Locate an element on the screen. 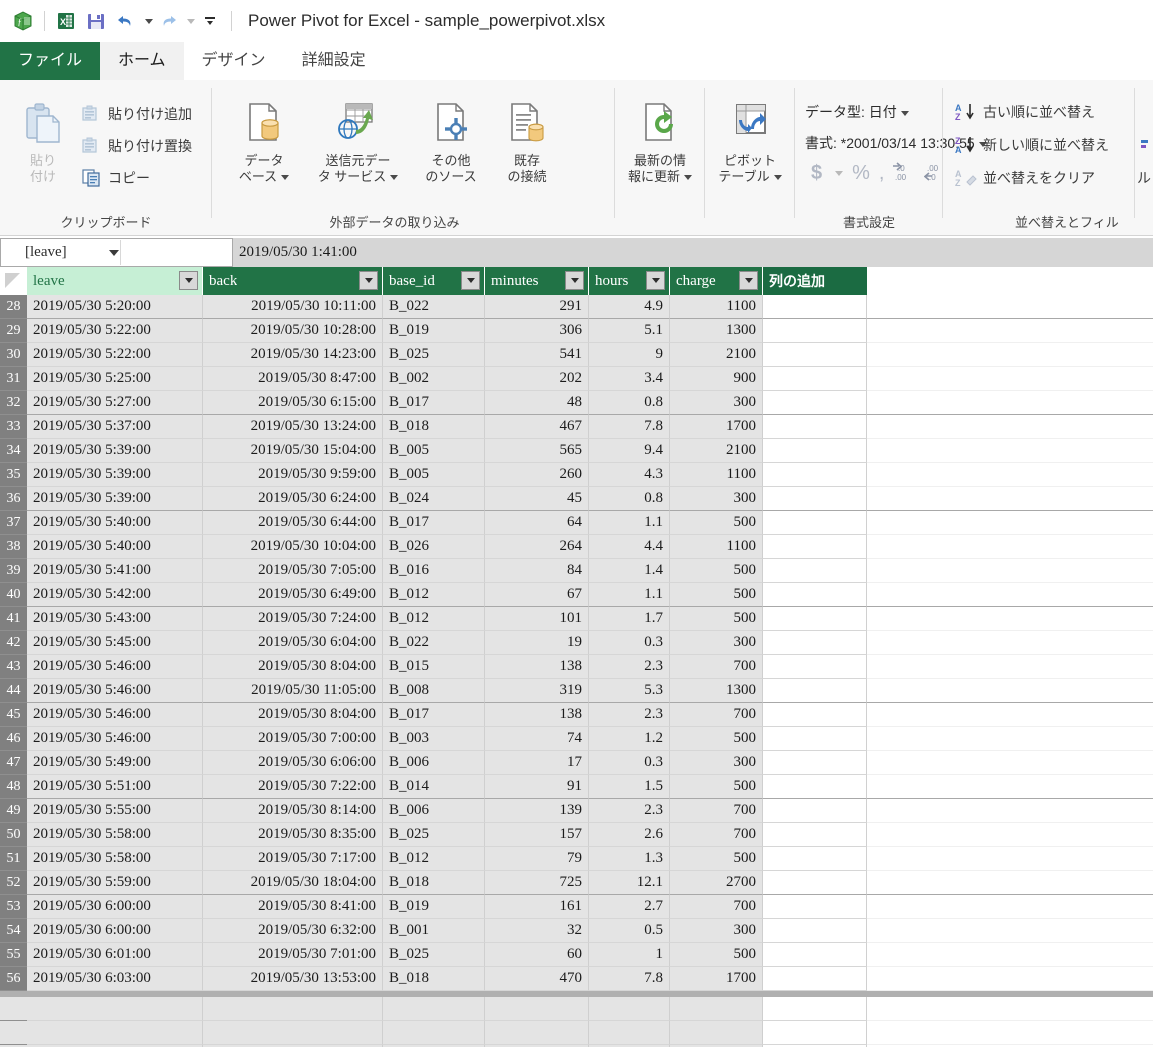  cell-leave: 2019/05/30 5:45:00 is located at coordinates (115, 643).